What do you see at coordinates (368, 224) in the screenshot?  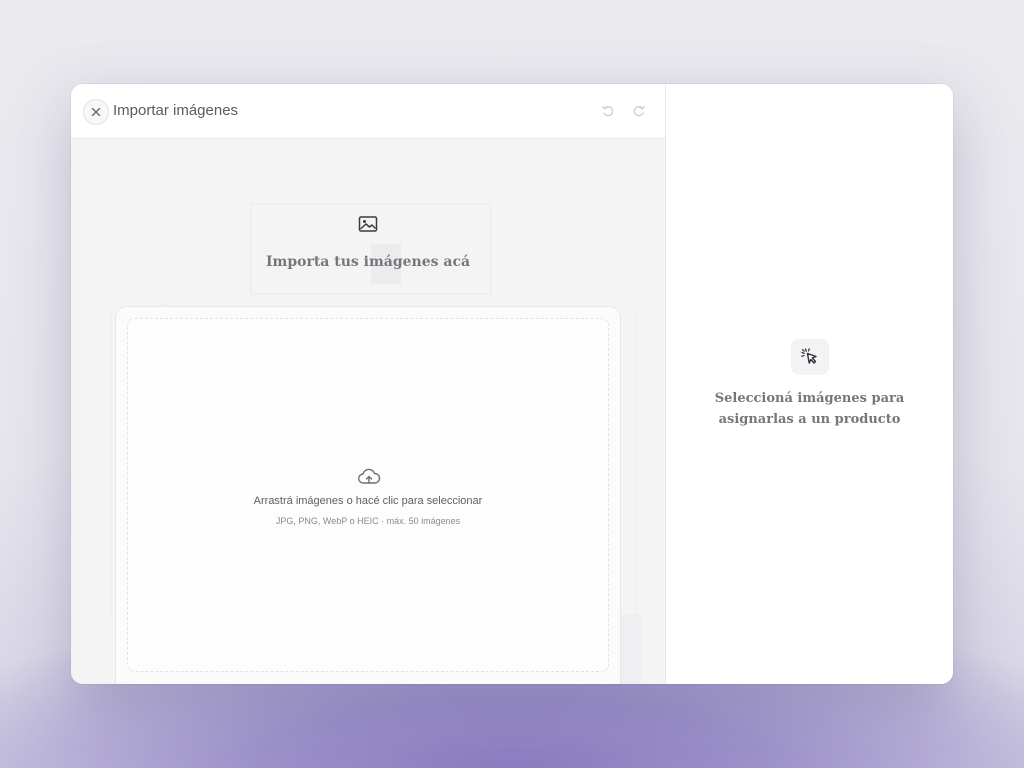 I see `image-icon` at bounding box center [368, 224].